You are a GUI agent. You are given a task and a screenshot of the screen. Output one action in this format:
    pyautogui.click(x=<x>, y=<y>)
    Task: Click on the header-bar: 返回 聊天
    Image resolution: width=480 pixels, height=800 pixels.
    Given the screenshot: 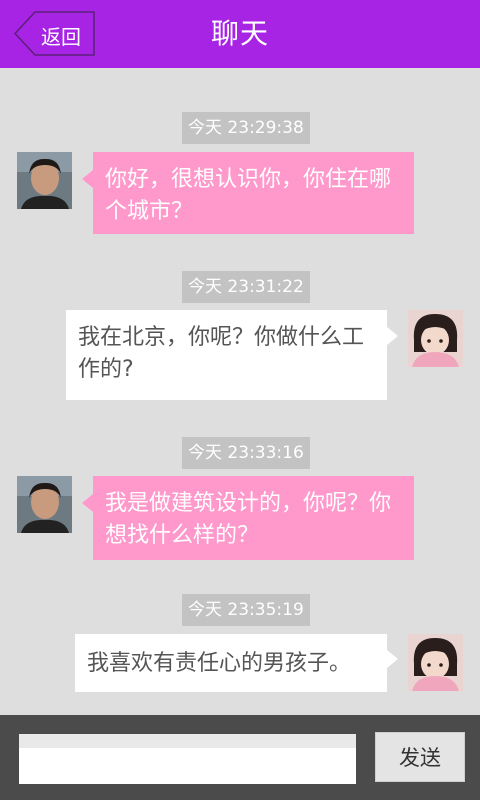 What is the action you would take?
    pyautogui.click(x=240, y=34)
    